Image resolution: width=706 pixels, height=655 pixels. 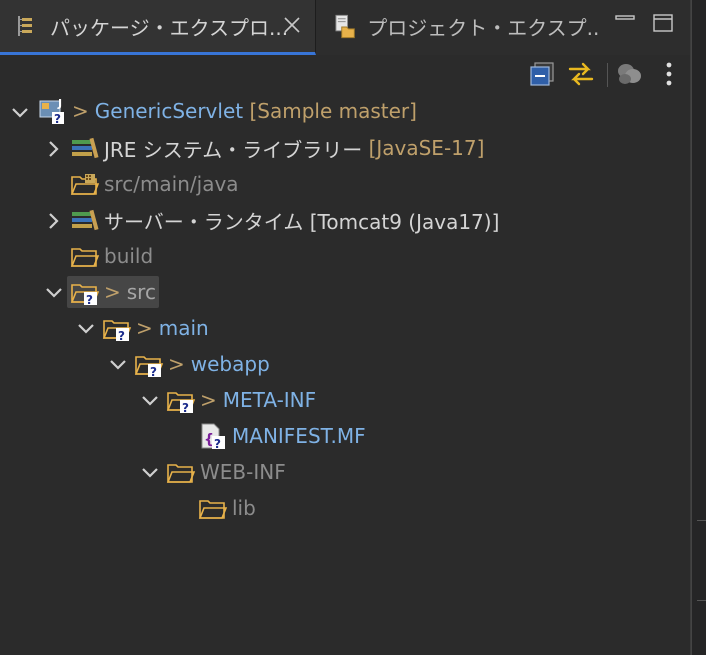 What do you see at coordinates (581, 74) in the screenshot?
I see `link-with-editor-icon` at bounding box center [581, 74].